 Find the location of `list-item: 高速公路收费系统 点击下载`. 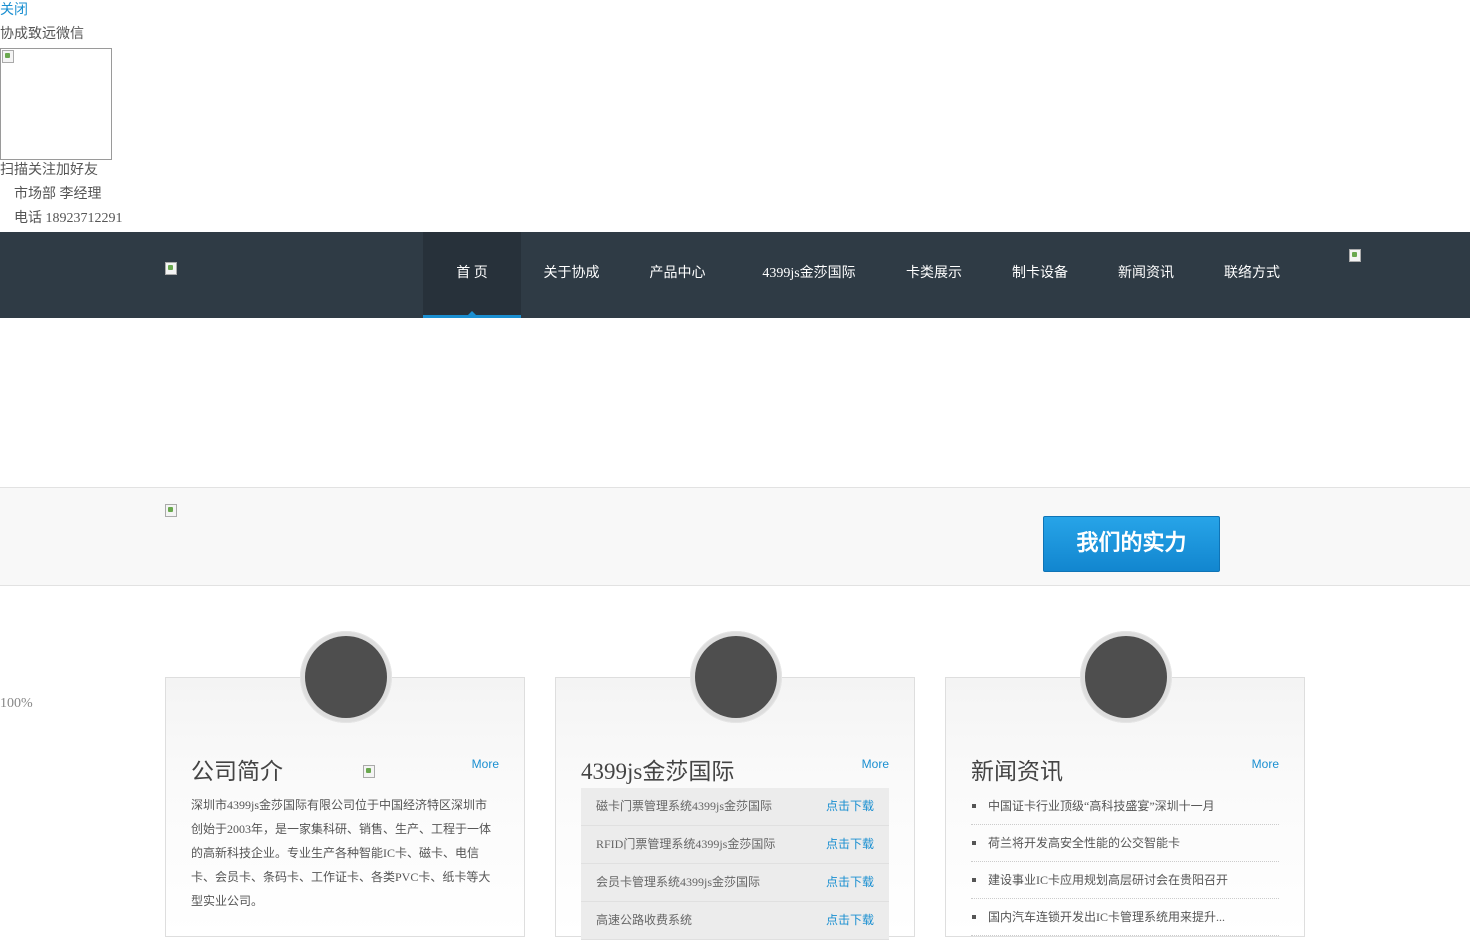

list-item: 高速公路收费系统 点击下载 is located at coordinates (735, 921).